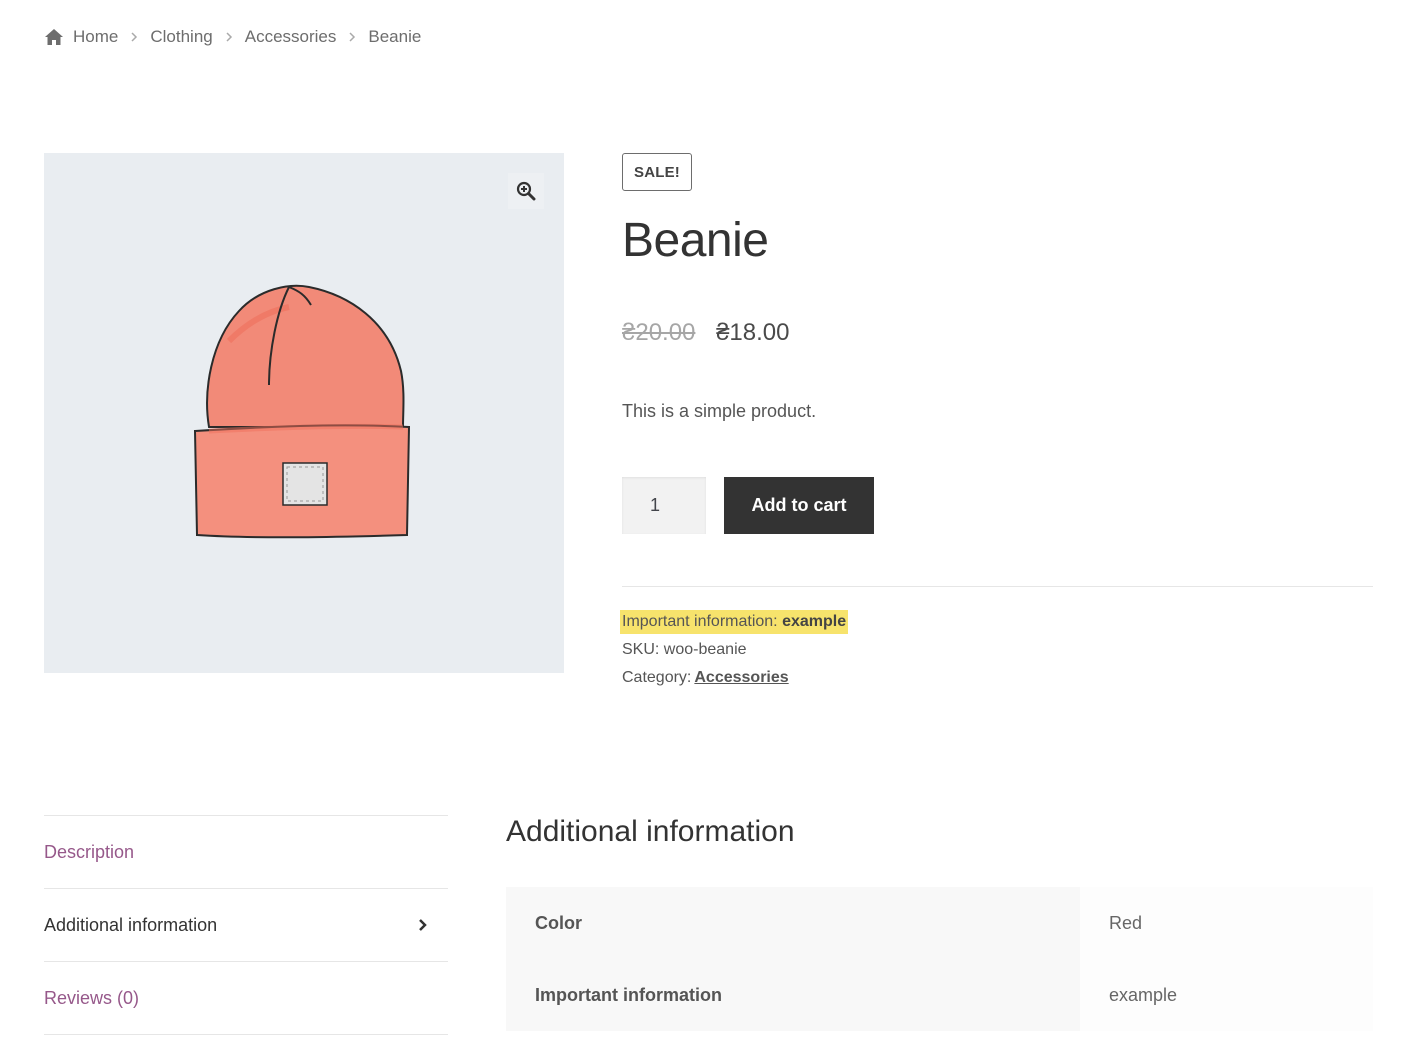  Describe the element at coordinates (54, 37) in the screenshot. I see `home-icon` at that location.